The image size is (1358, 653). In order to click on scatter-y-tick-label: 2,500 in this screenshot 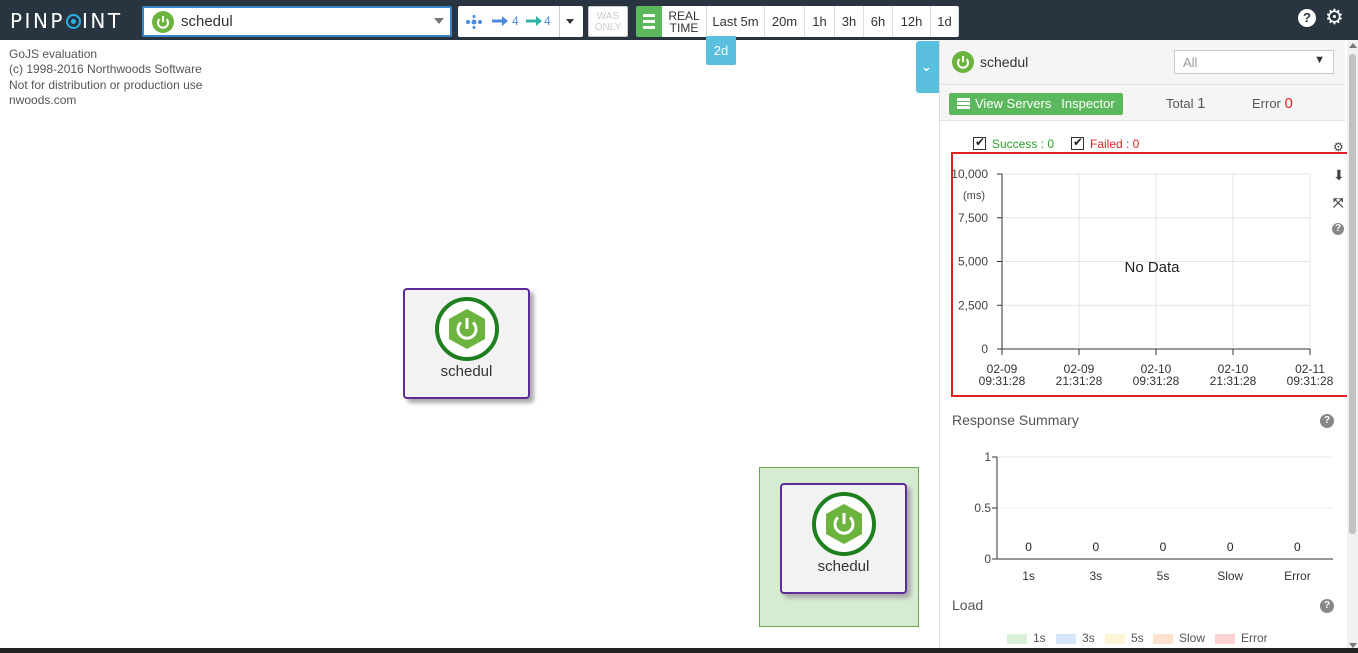, I will do `click(973, 305)`.